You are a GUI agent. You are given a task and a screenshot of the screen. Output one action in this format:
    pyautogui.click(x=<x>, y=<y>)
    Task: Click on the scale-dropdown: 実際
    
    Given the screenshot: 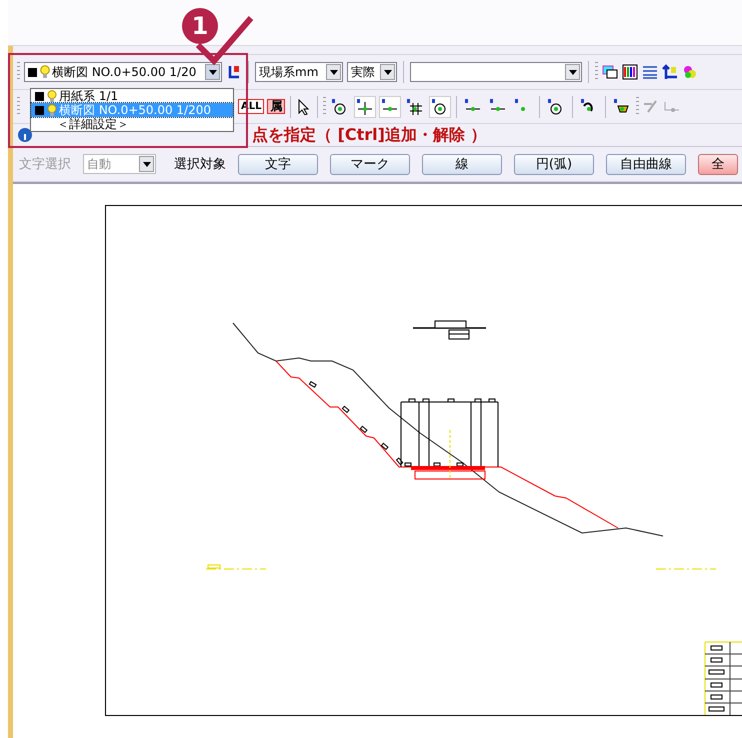 What is the action you would take?
    pyautogui.click(x=372, y=72)
    